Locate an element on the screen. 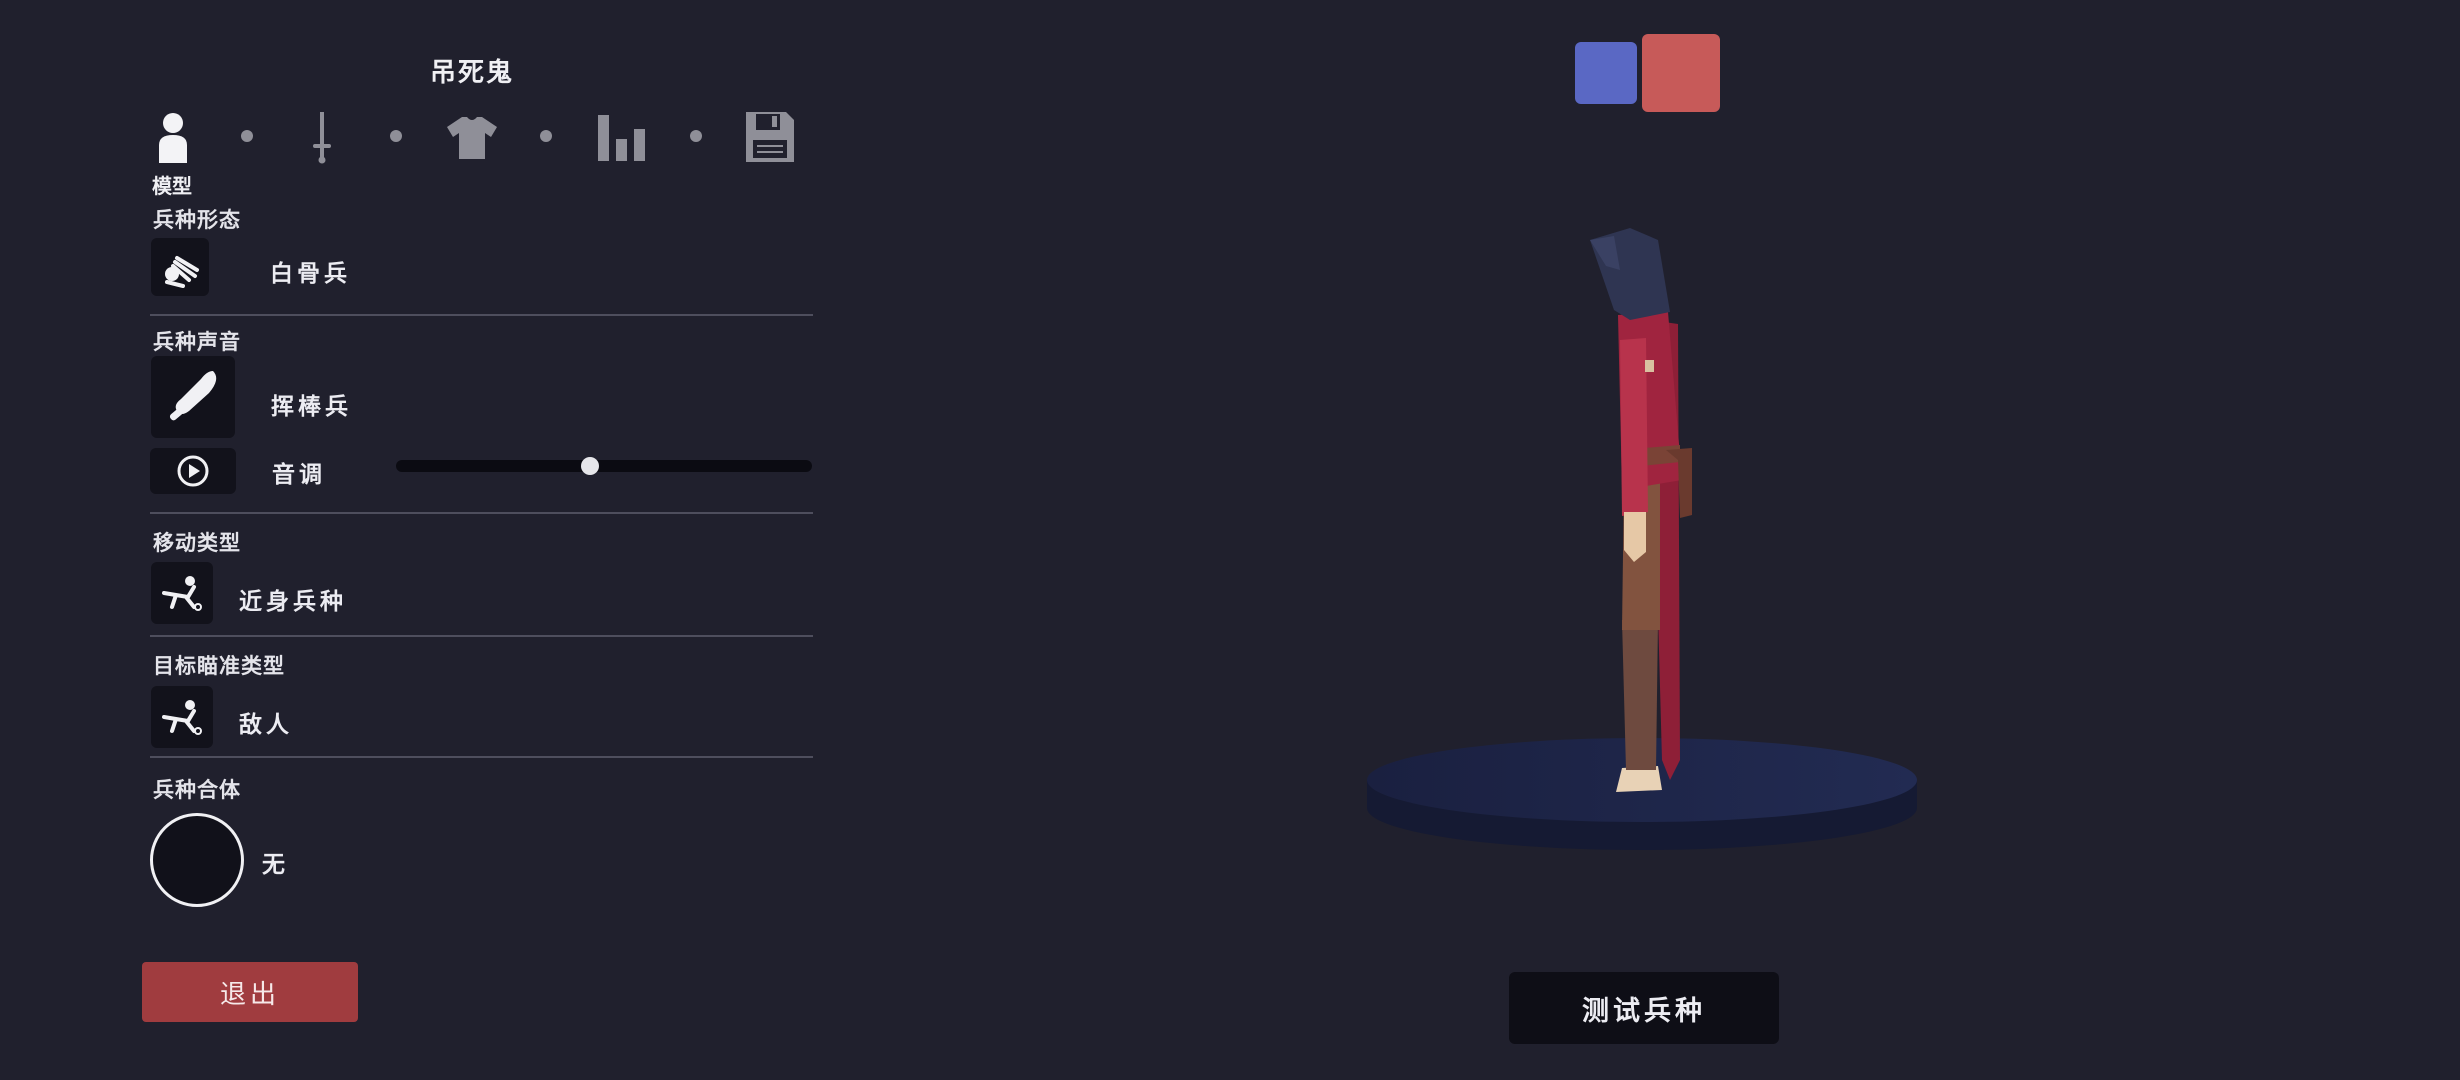  voice-select-button is located at coordinates (193, 397).